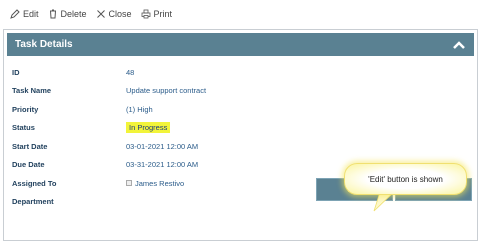  Describe the element at coordinates (162, 72) in the screenshot. I see `field-row-id: ID 48` at that location.